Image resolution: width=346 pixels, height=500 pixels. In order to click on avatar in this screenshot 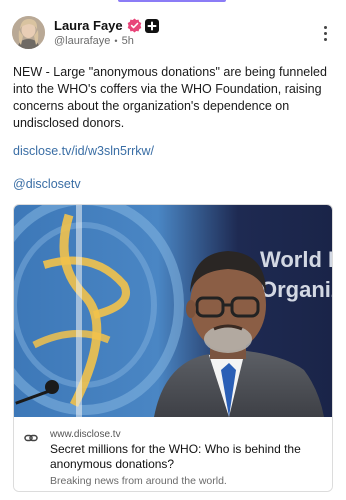, I will do `click(28, 32)`.